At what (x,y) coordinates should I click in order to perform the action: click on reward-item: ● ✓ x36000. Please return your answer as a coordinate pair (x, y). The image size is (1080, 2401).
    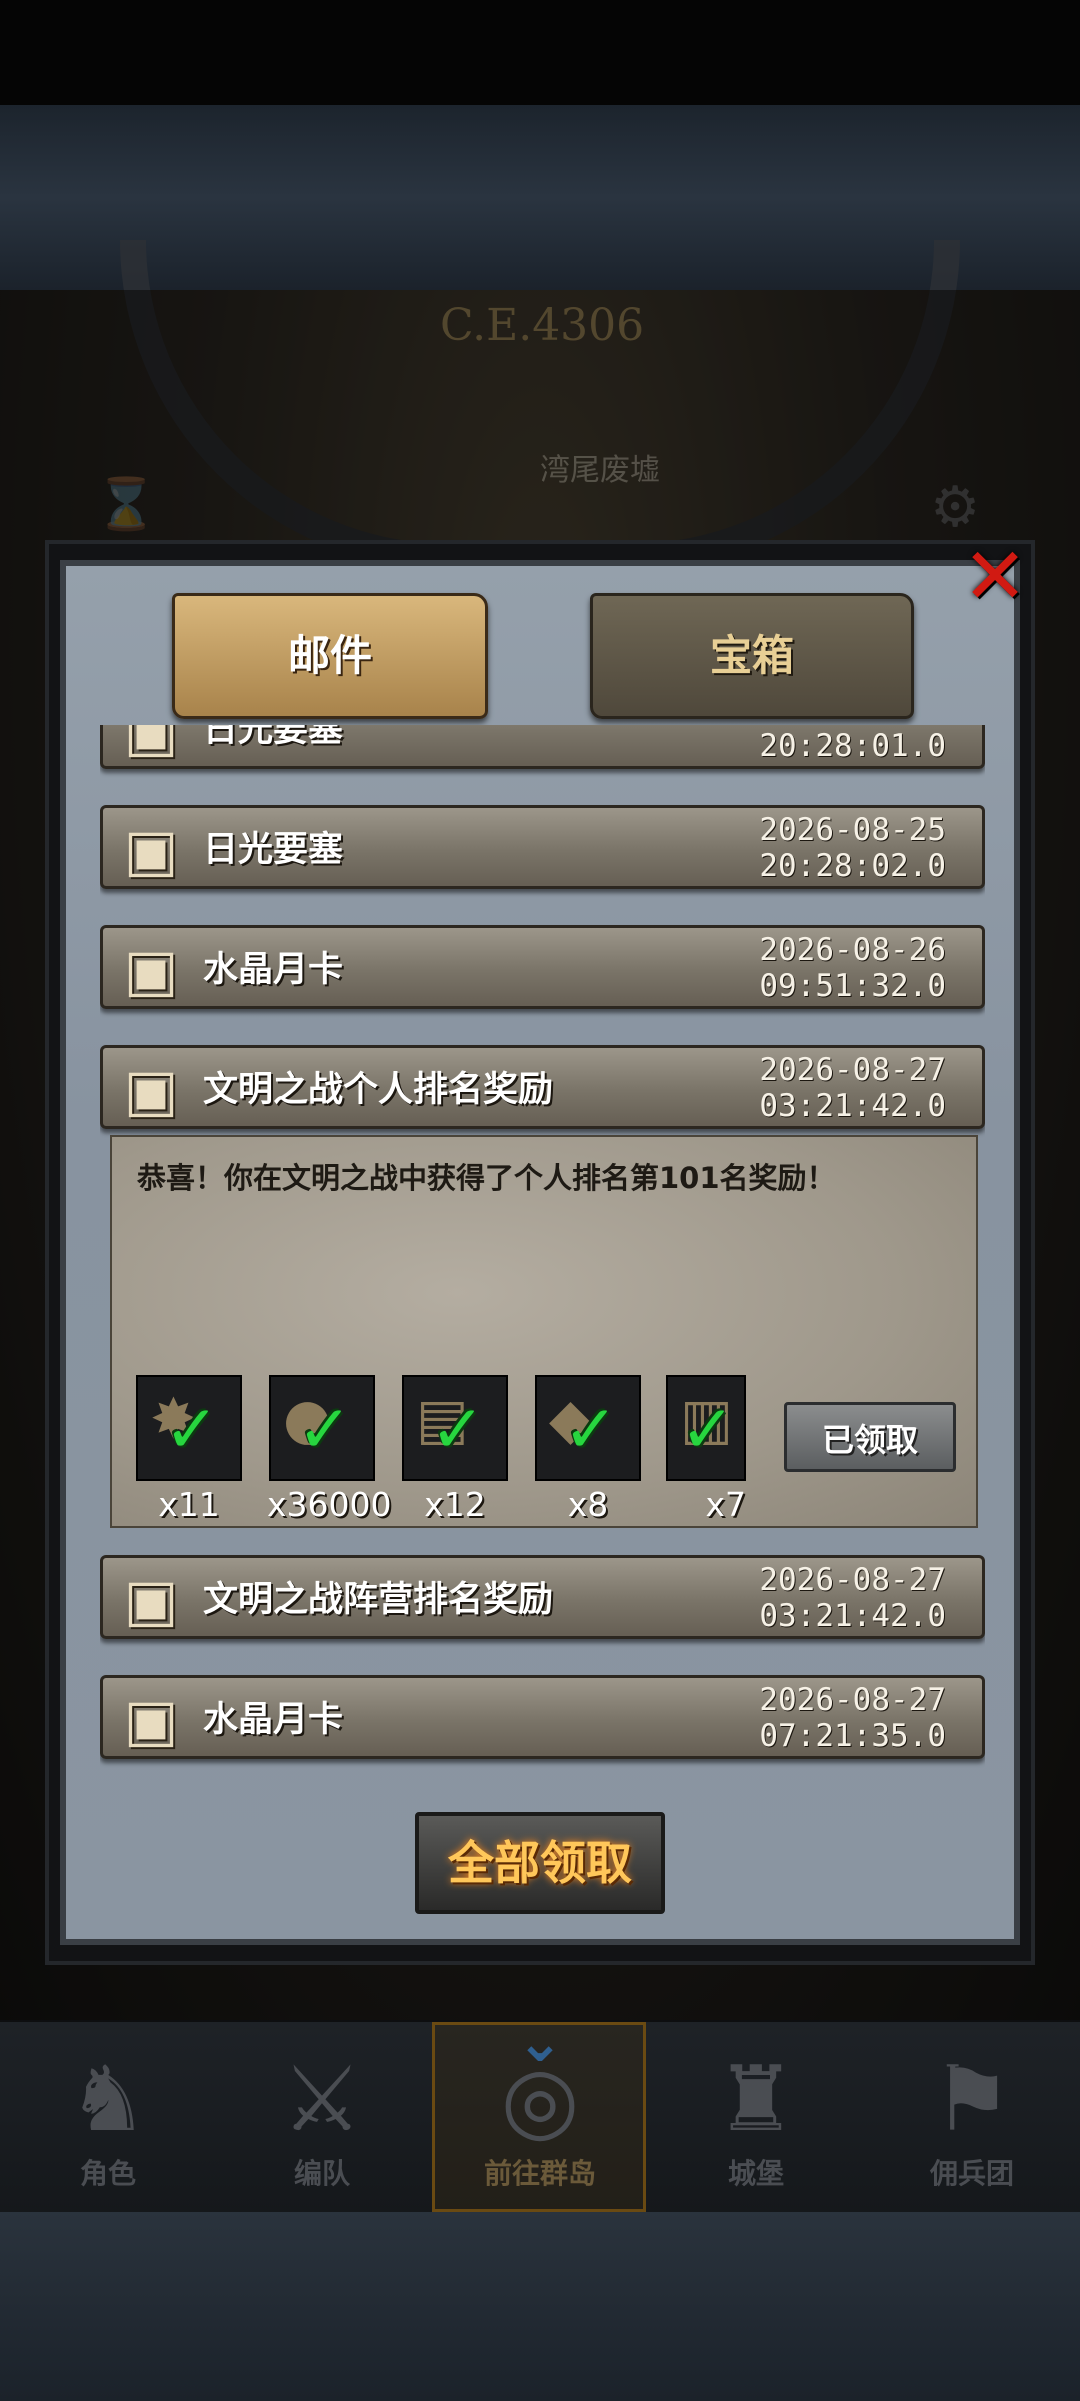
    Looking at the image, I should click on (329, 1449).